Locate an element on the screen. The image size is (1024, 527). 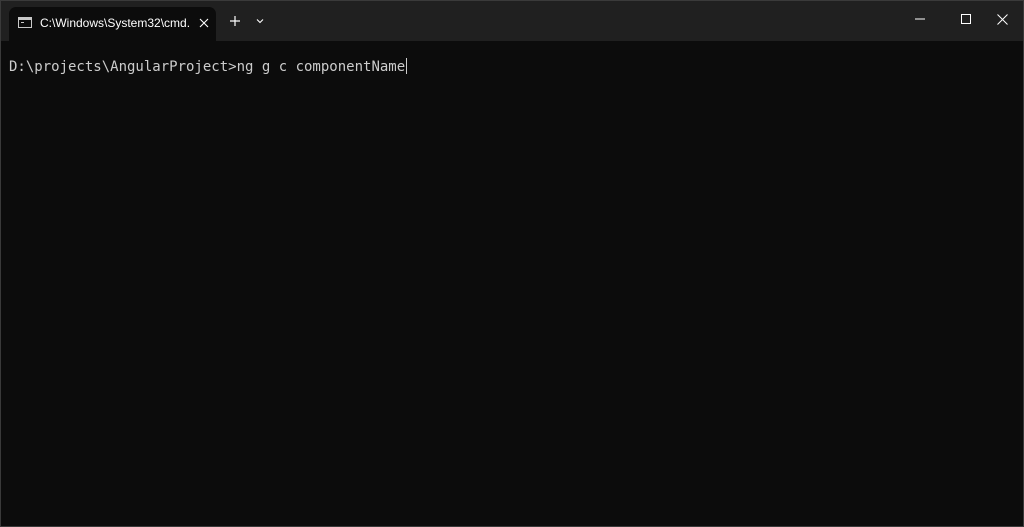
tab-cmd: C:\Windows\System32\cmd.e is located at coordinates (112, 24).